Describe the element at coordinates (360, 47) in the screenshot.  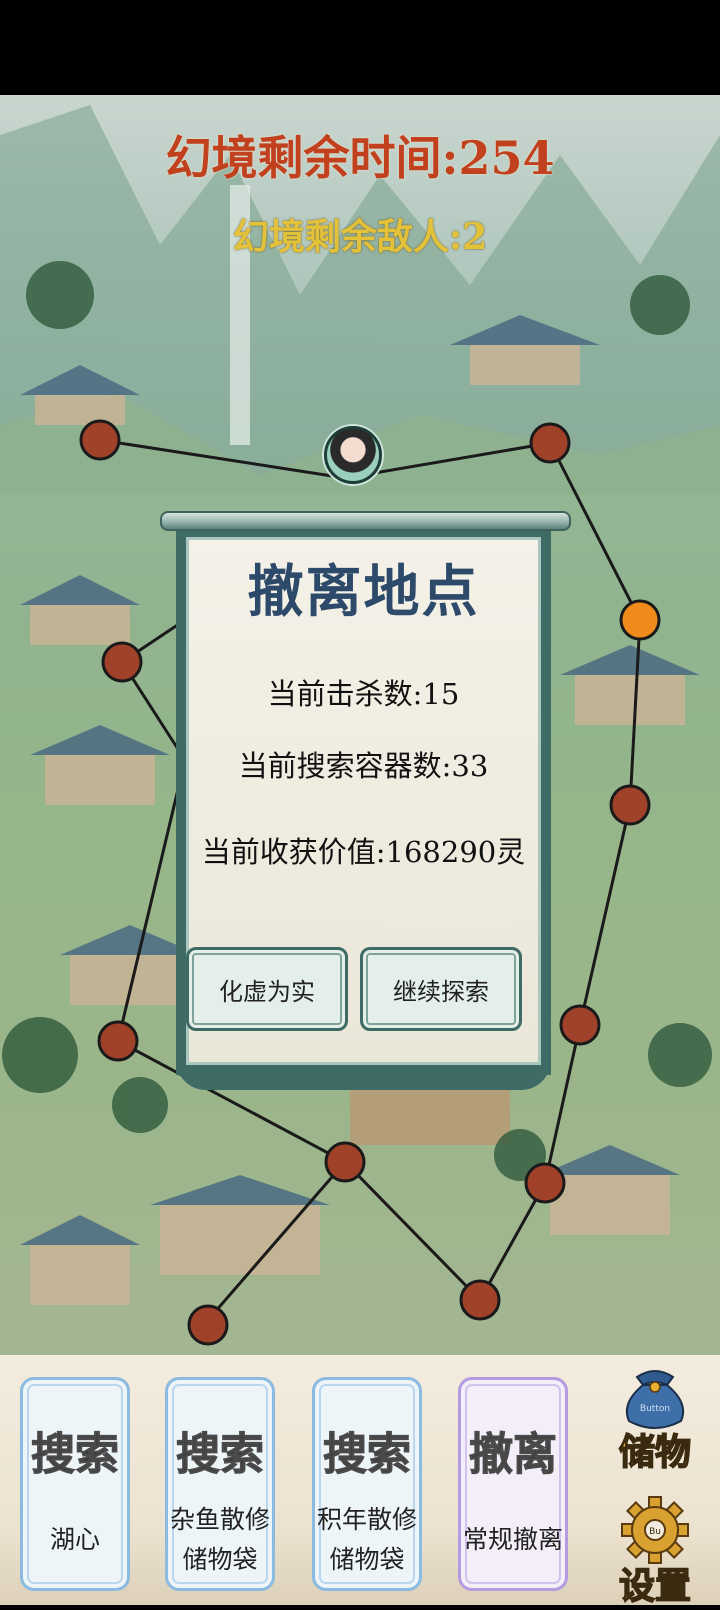
I see `status-bar` at that location.